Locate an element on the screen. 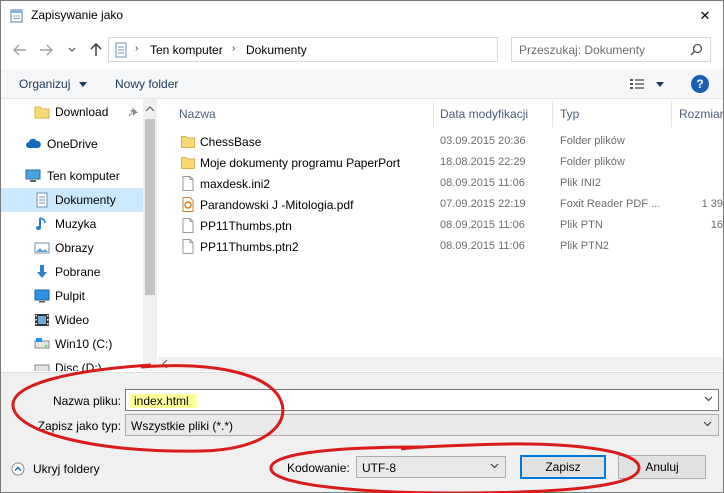 This screenshot has width=724, height=493. recent-locations-button is located at coordinates (72, 50).